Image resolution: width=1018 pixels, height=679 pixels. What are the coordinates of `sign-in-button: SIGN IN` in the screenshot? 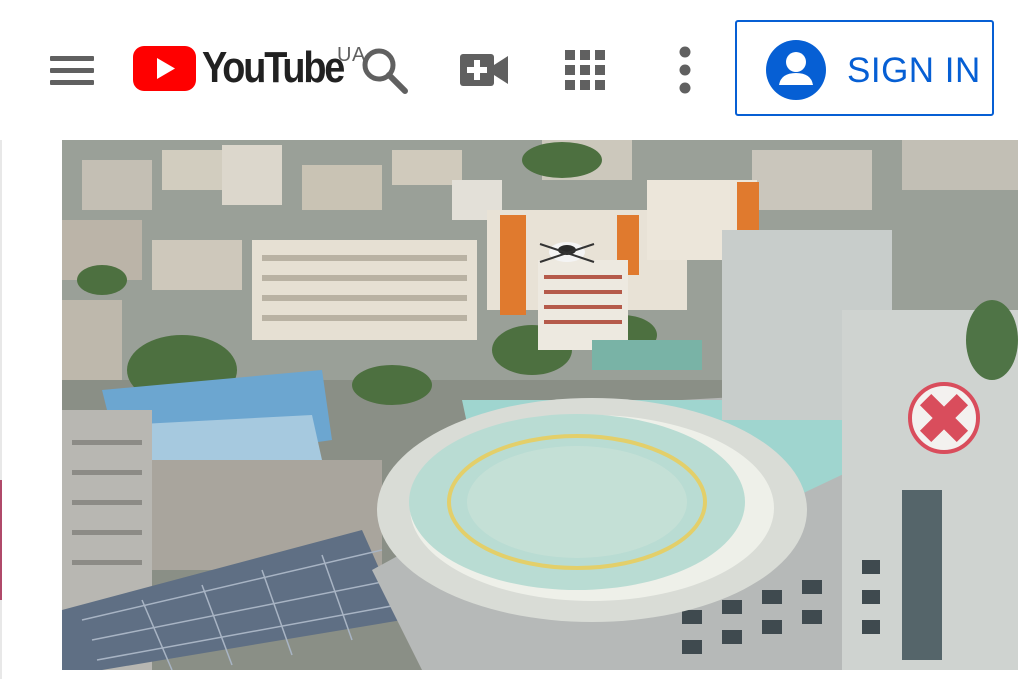 It's located at (864, 68).